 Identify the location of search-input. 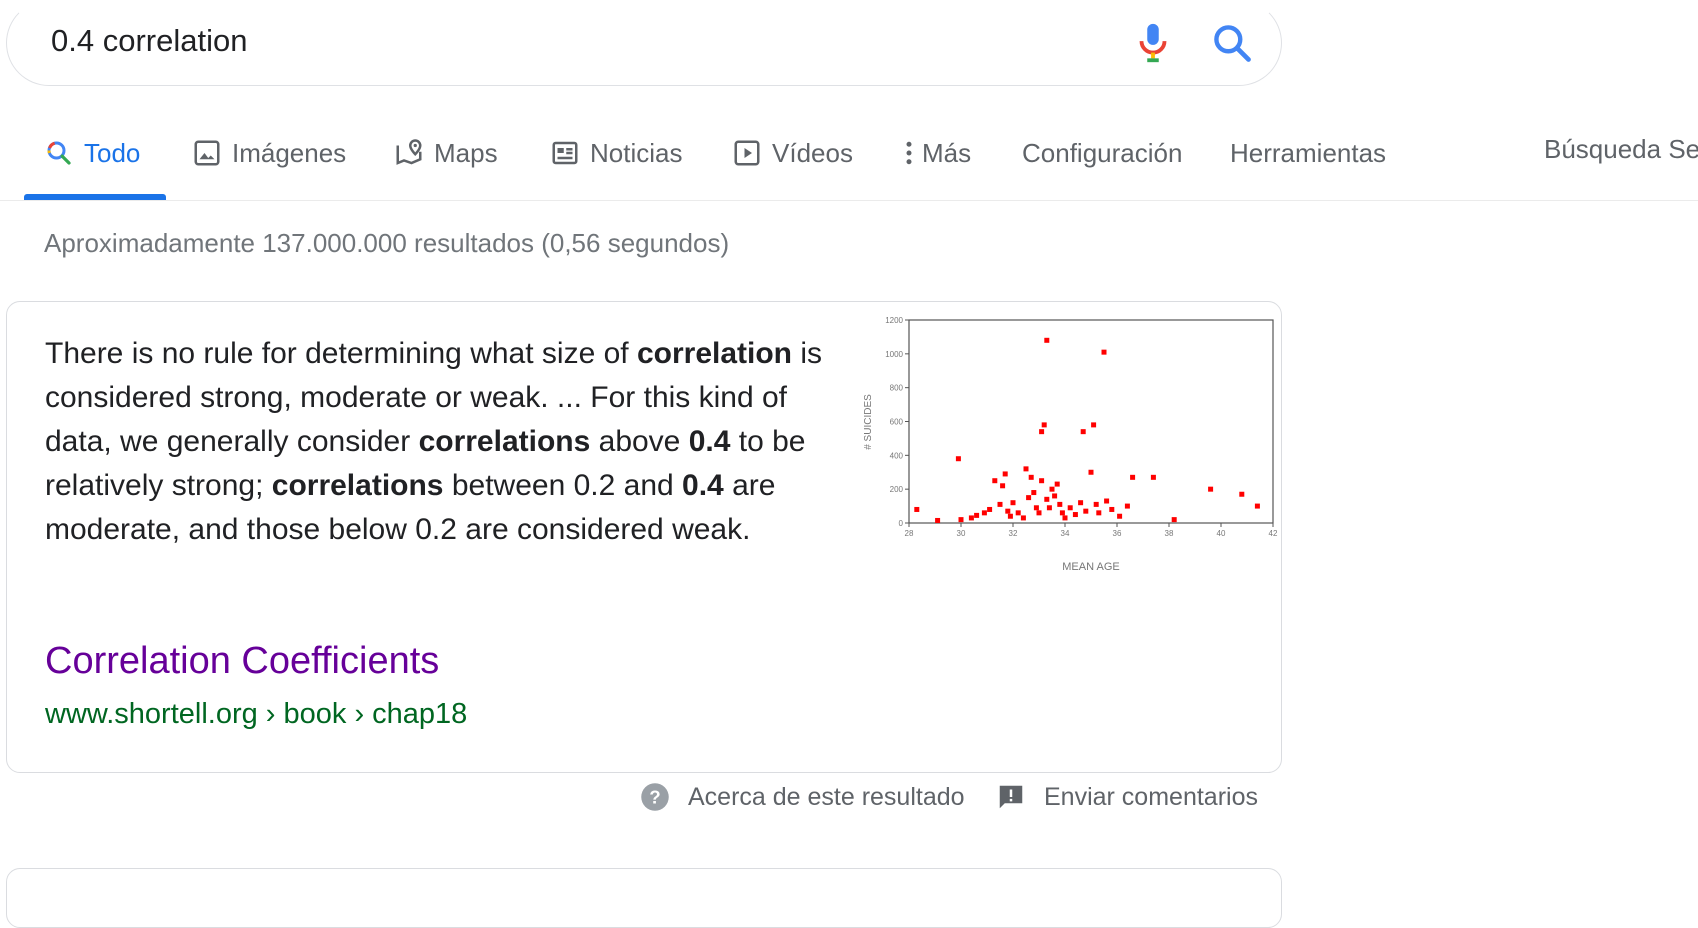
(501, 41).